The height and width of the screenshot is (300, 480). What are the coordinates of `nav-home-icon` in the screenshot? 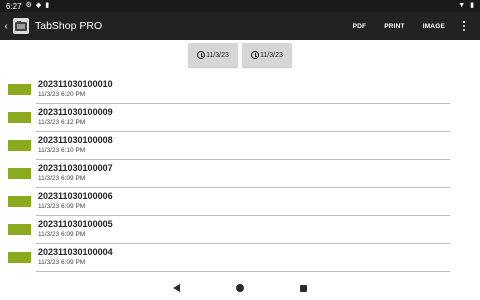 It's located at (240, 288).